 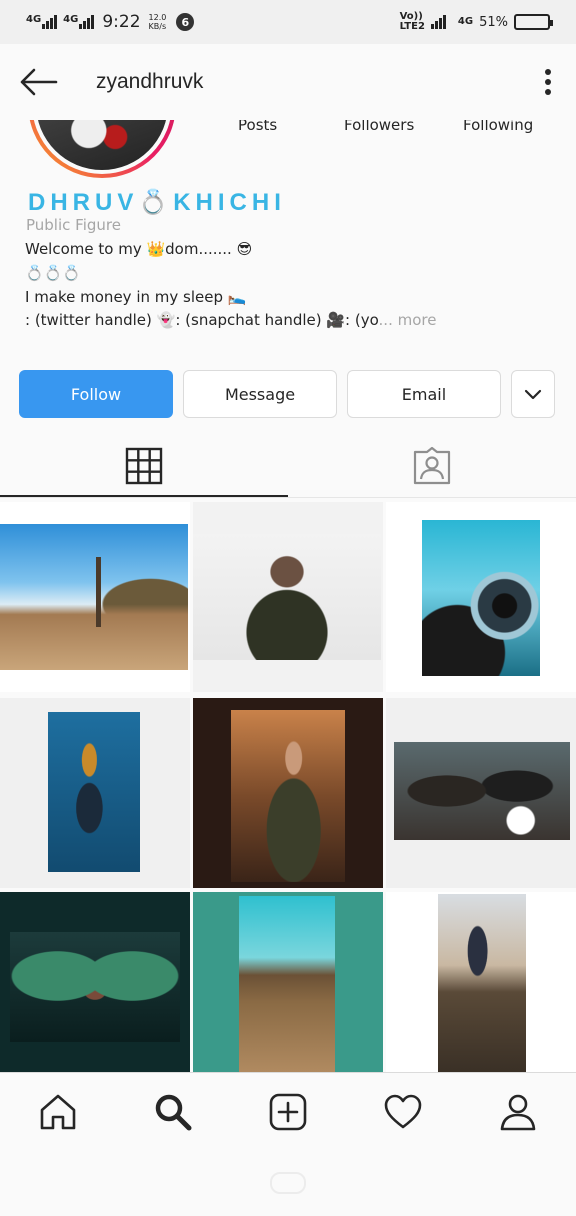 I want to click on tagged-person-icon, so click(x=432, y=465).